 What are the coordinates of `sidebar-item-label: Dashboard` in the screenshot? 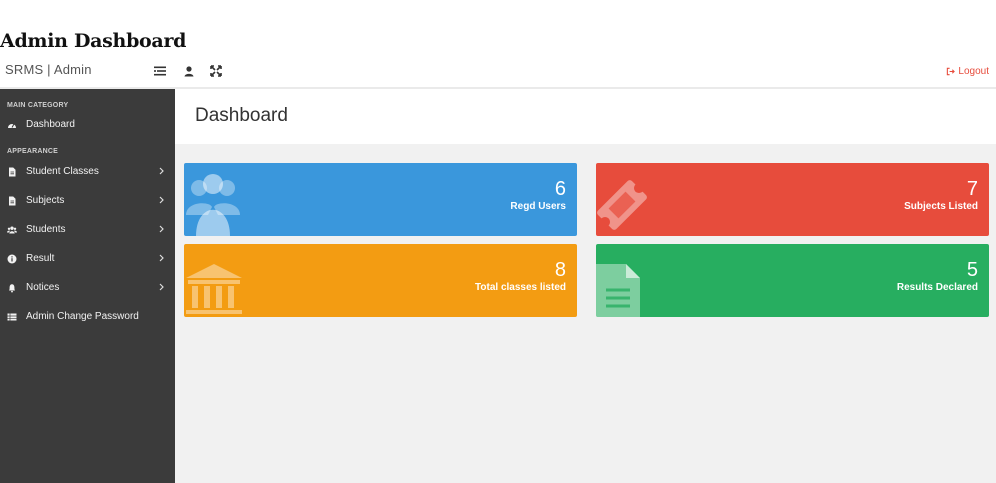 It's located at (50, 124).